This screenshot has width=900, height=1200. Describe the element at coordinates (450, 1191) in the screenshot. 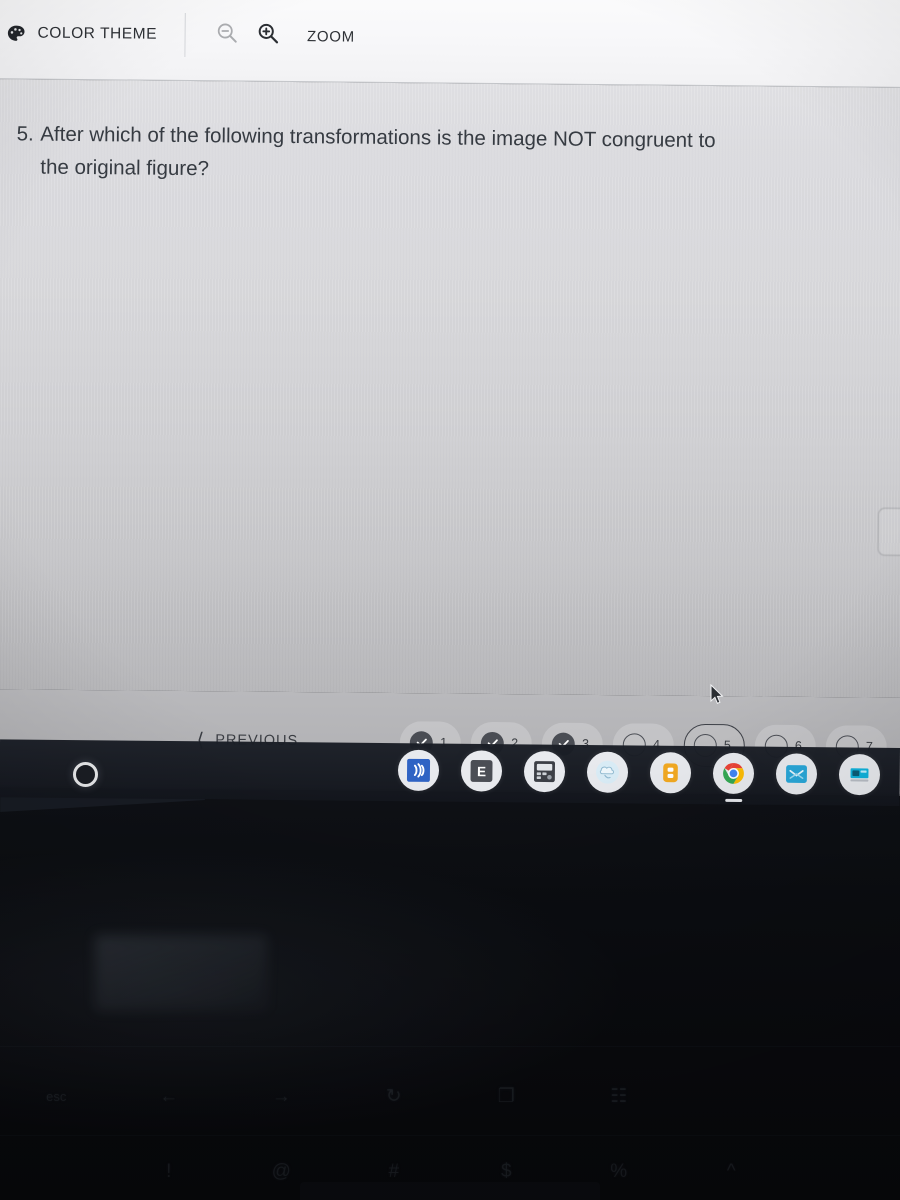

I see `trackpad` at that location.